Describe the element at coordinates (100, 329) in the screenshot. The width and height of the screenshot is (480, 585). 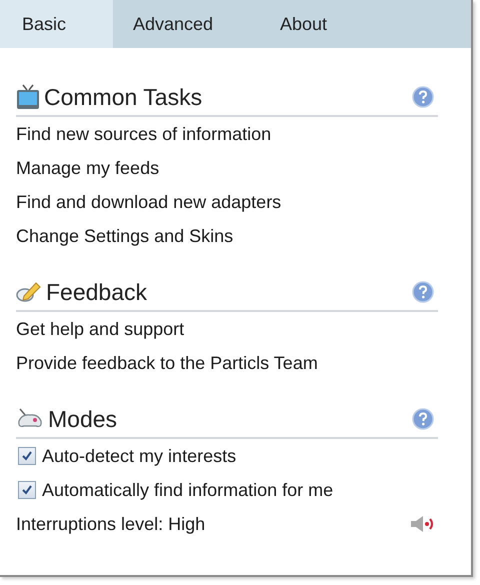
I see `task-link: Get help and support` at that location.